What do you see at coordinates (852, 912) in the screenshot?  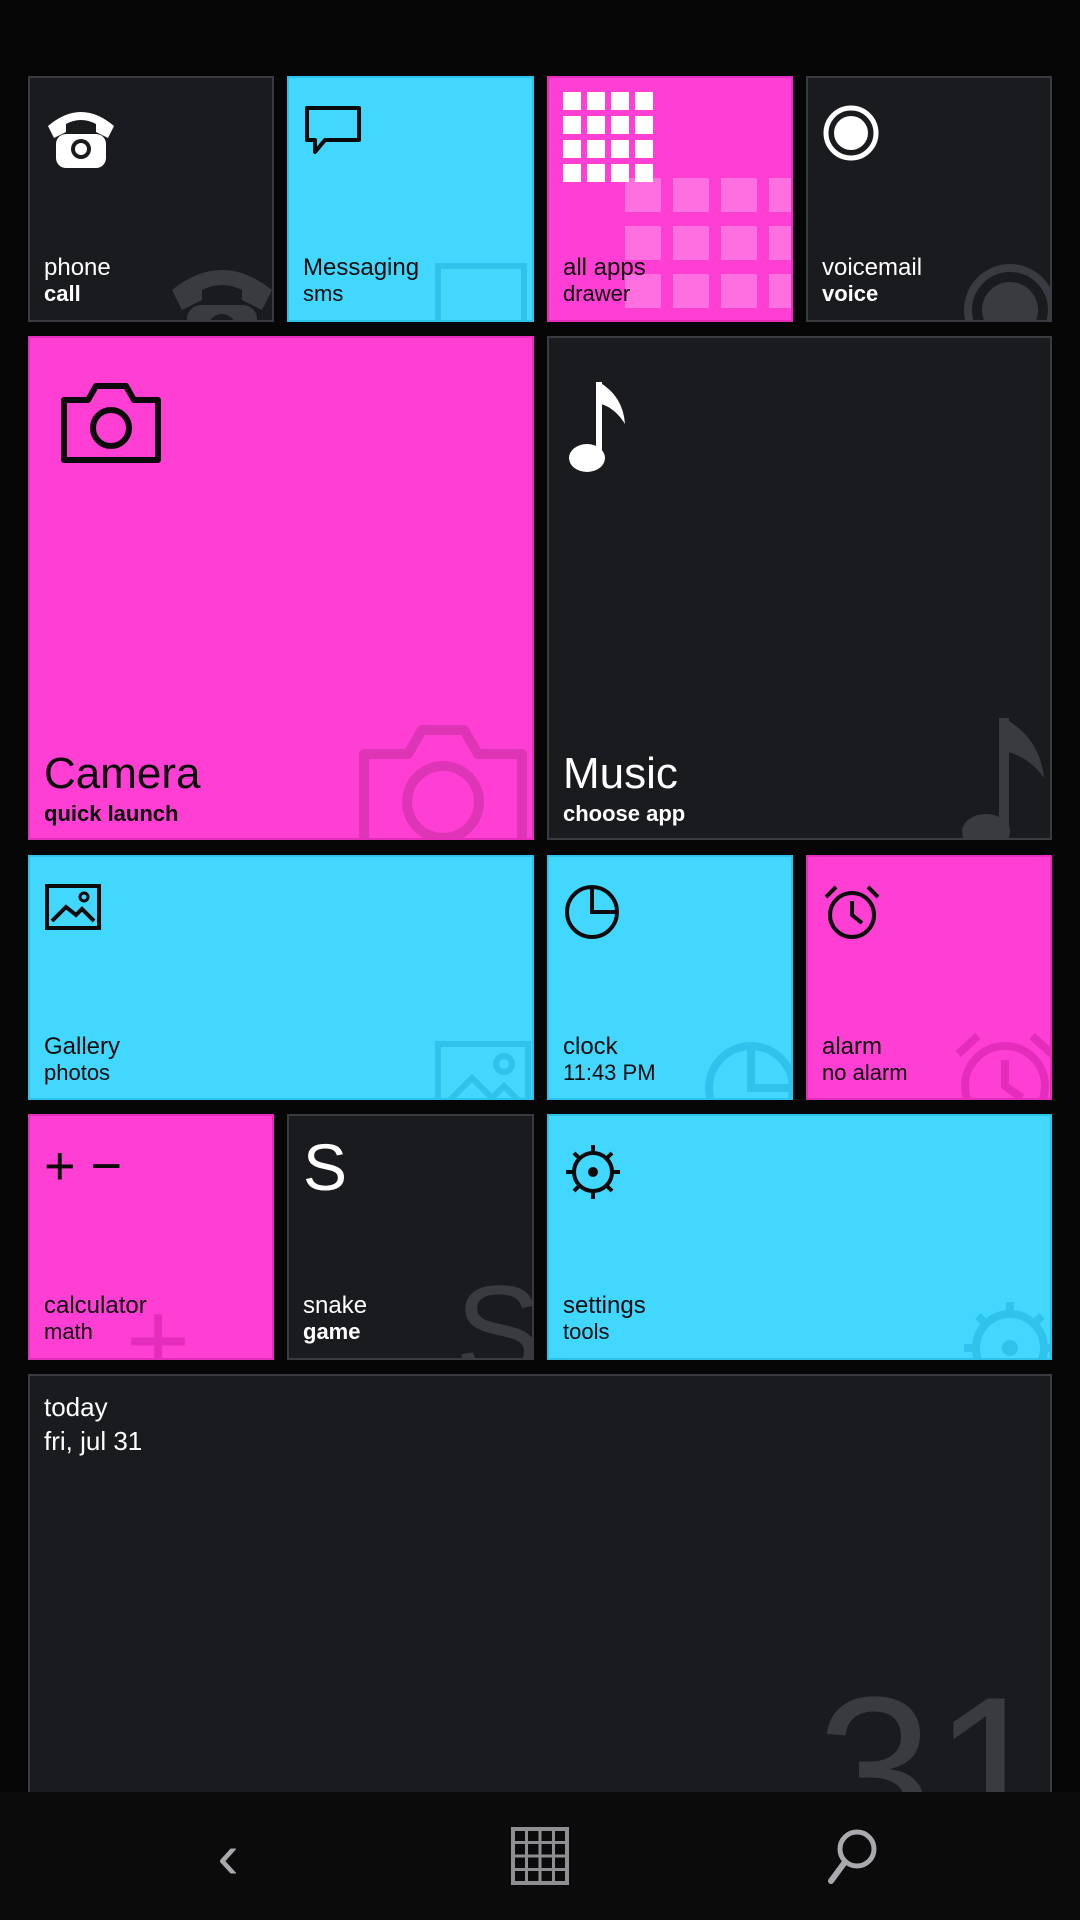 I see `alarm-clock-icon` at bounding box center [852, 912].